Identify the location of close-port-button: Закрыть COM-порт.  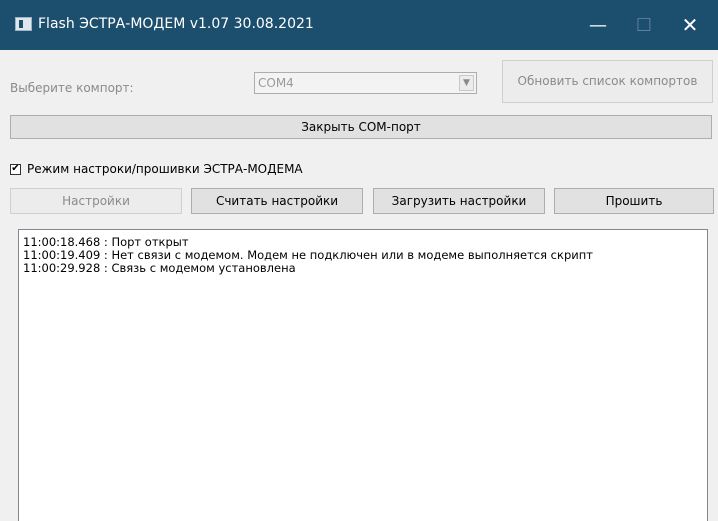
(361, 127).